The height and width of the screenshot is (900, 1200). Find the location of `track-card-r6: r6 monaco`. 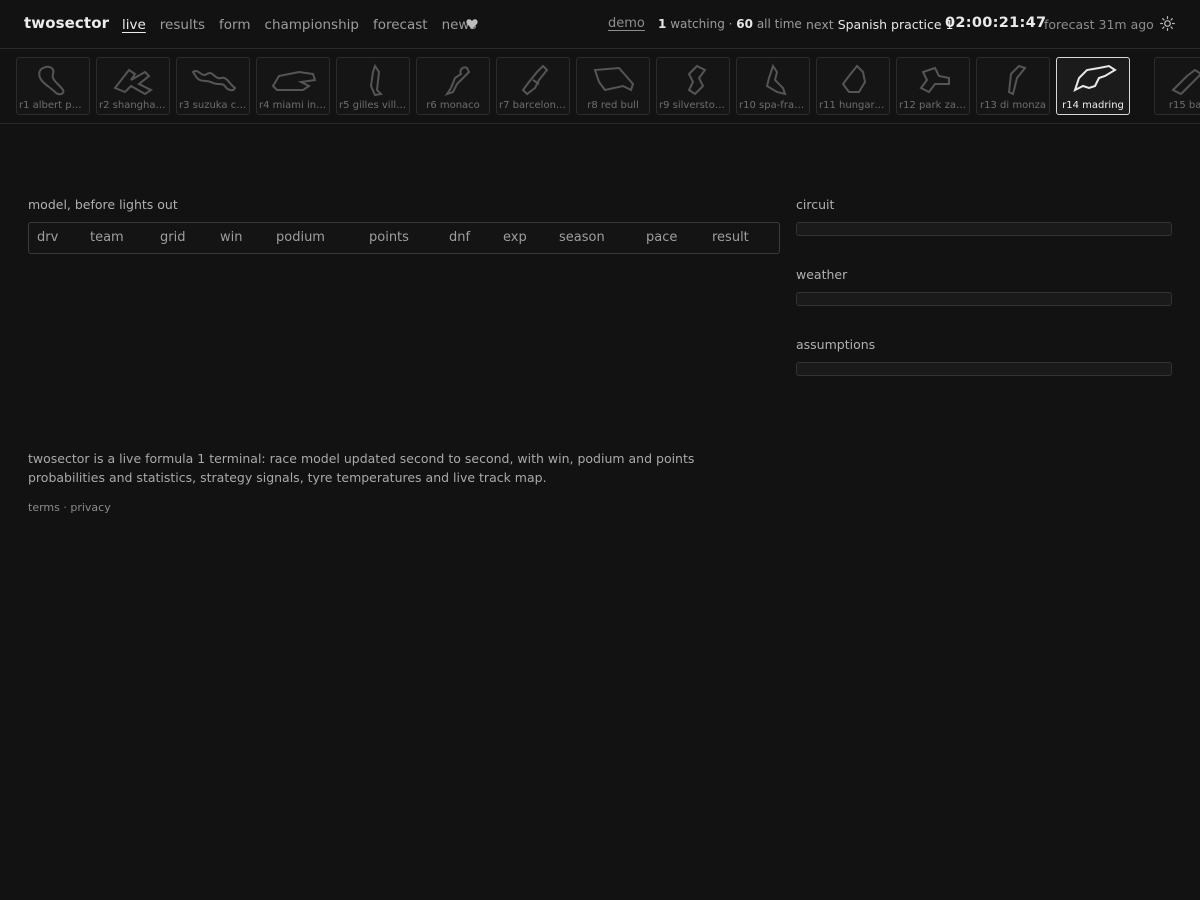

track-card-r6: r6 monaco is located at coordinates (453, 86).